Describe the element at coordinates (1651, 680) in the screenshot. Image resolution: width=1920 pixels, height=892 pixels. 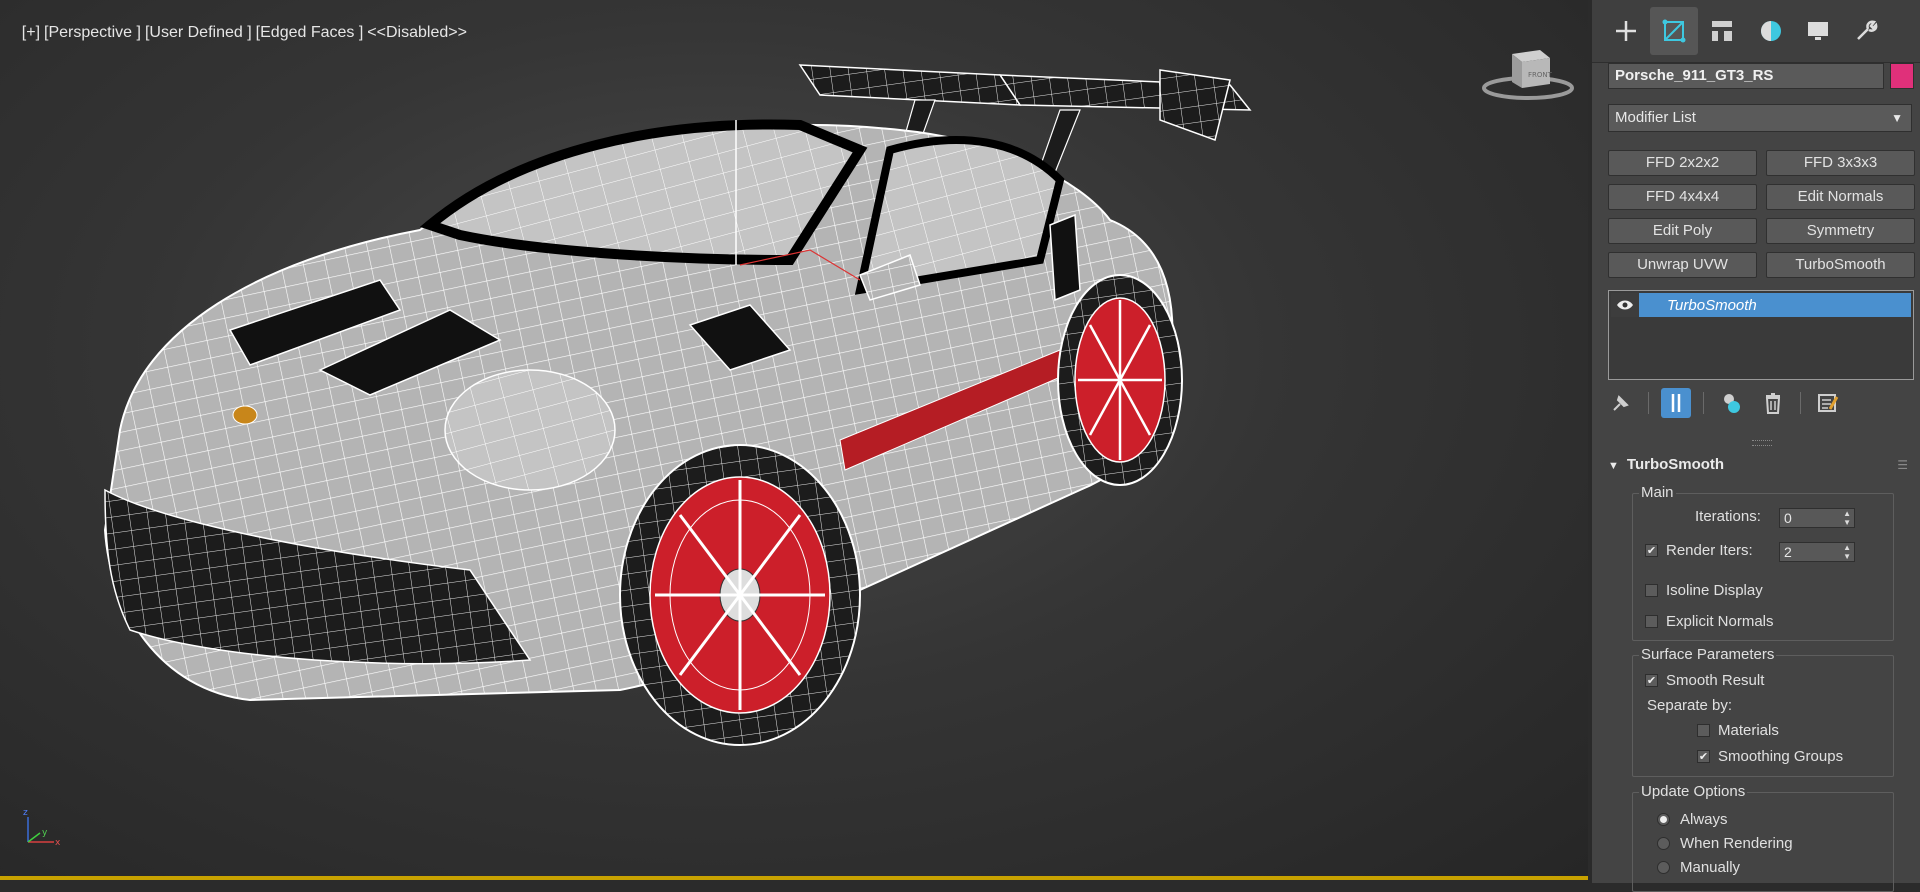
I see `smooth-result-checkbox: ✔` at that location.